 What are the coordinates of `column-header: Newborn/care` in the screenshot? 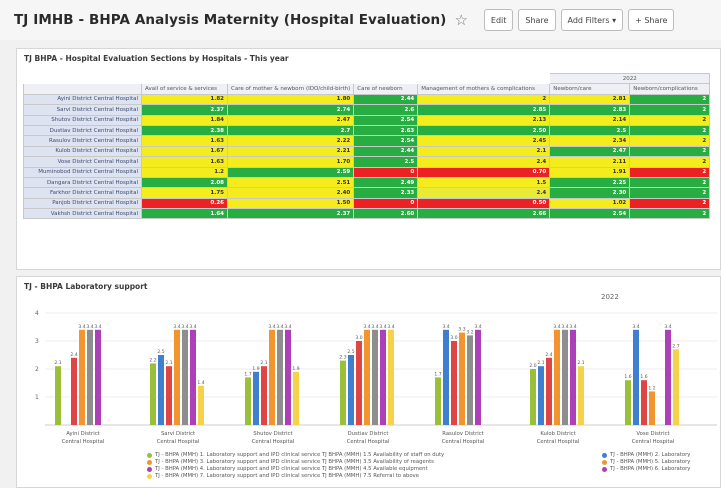 It's located at (590, 89).